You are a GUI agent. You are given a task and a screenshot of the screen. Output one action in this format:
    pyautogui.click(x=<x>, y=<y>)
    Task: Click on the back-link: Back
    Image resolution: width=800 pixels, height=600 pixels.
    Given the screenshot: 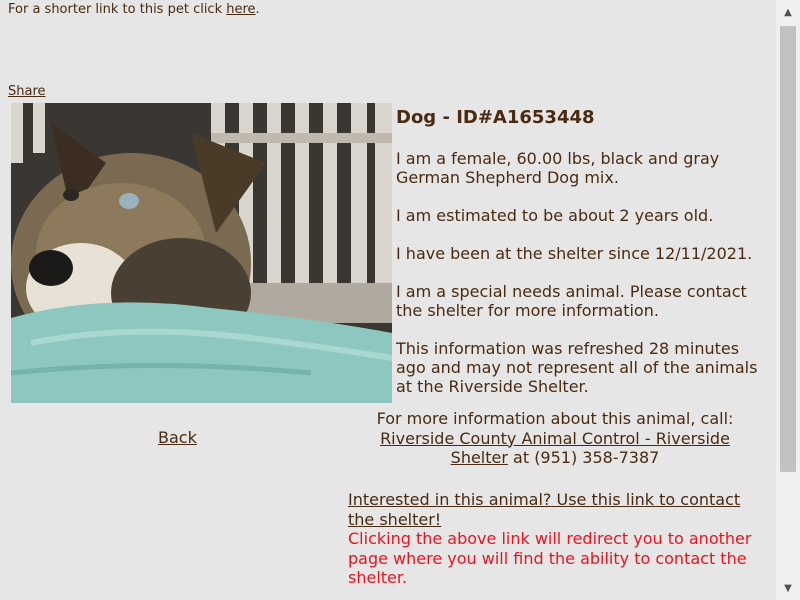 What is the action you would take?
    pyautogui.click(x=177, y=437)
    